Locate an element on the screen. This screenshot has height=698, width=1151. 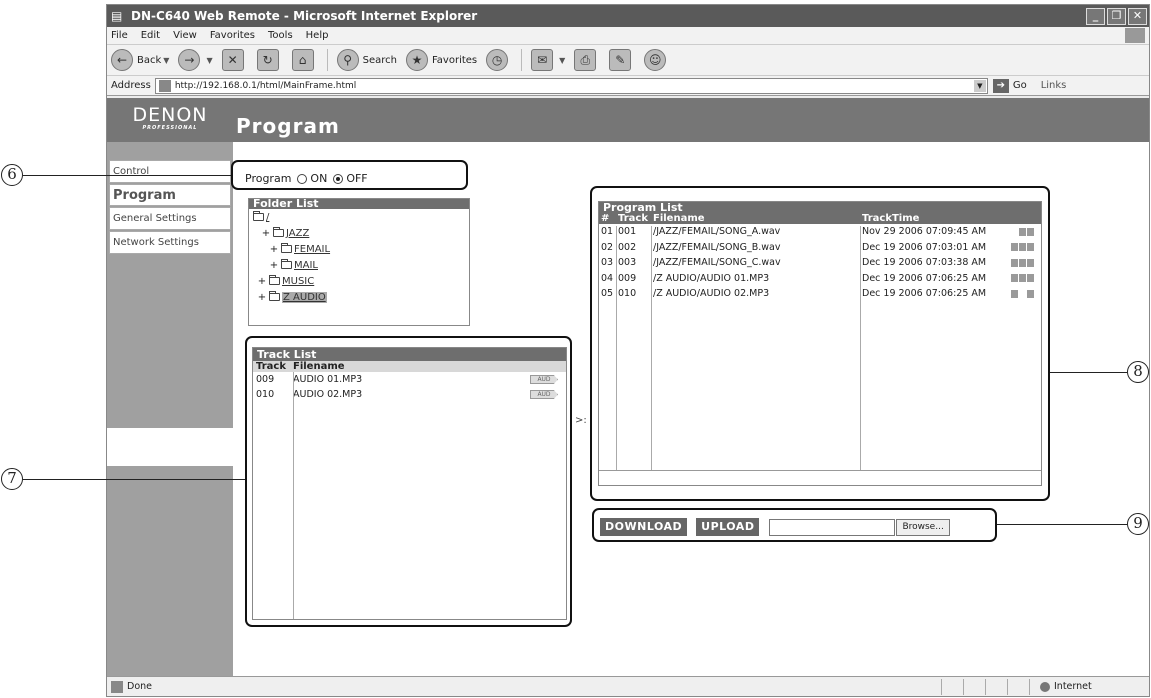
history-icon: ◷ is located at coordinates (497, 60).